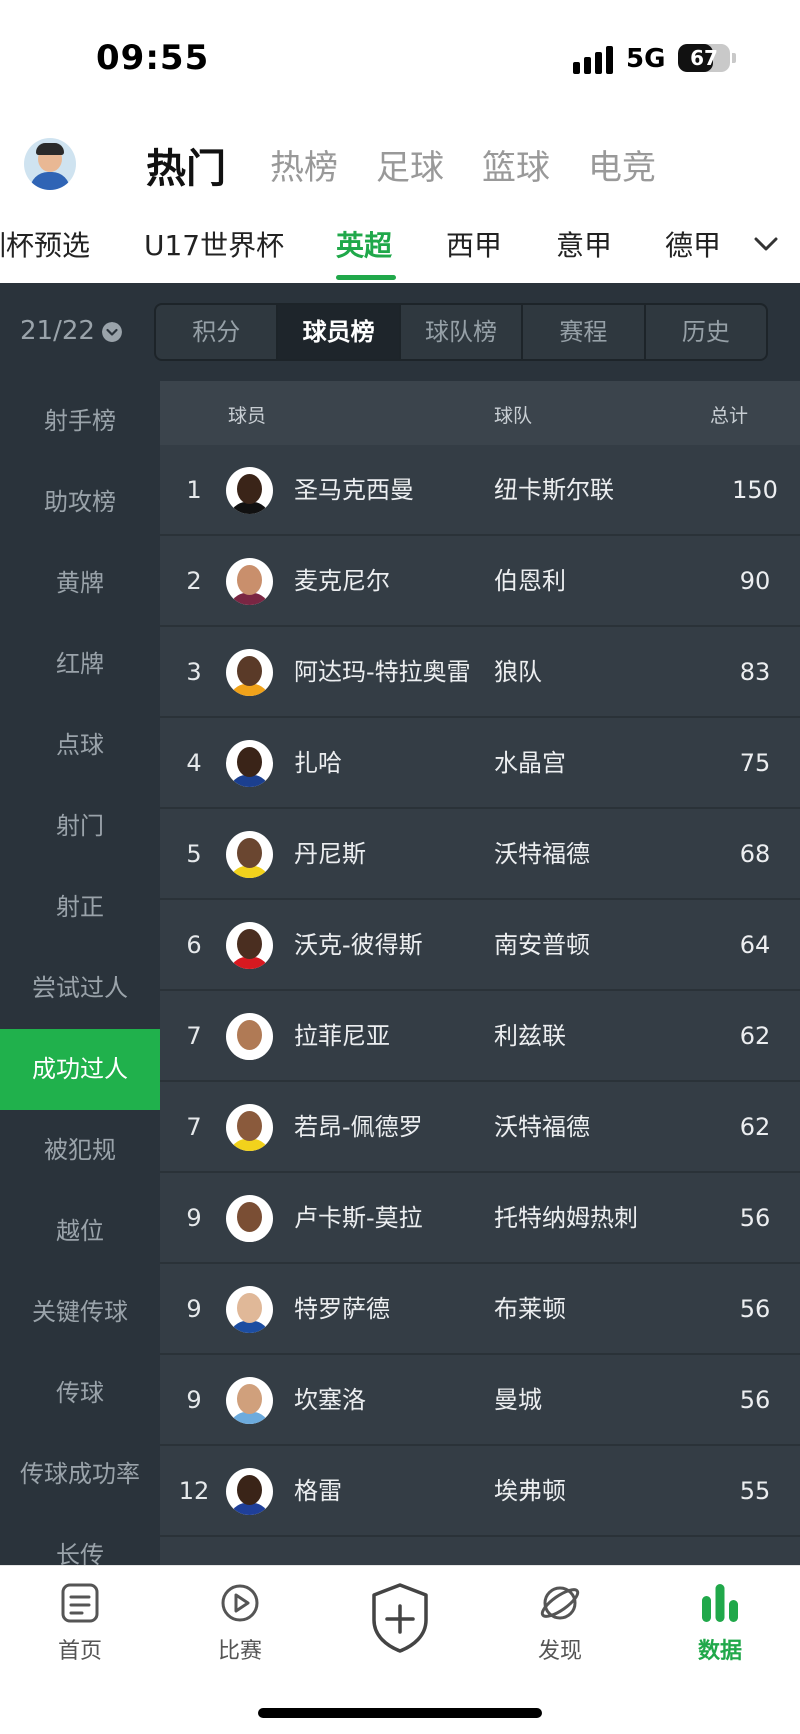 Image resolution: width=800 pixels, height=1734 pixels. What do you see at coordinates (354, 490) in the screenshot?
I see `player-name: 圣马克西曼` at bounding box center [354, 490].